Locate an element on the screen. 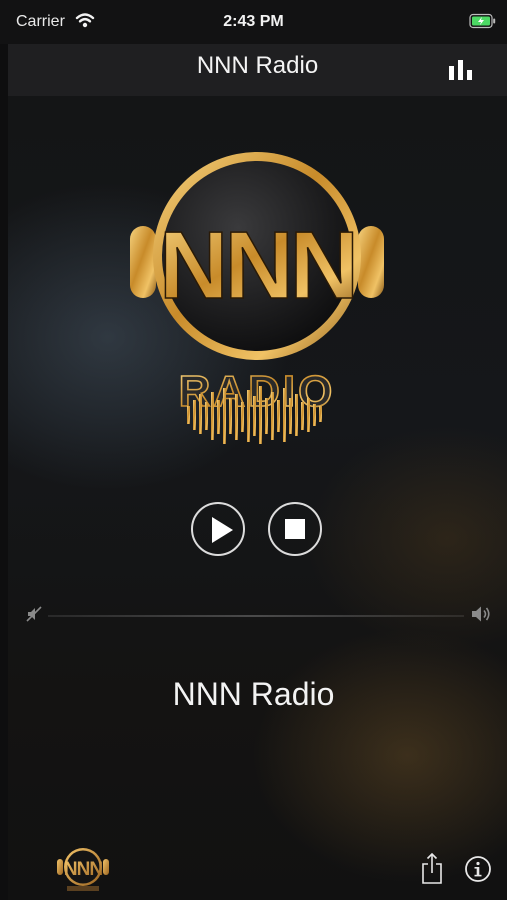 The image size is (507, 900). status-bar: Carrier 2:43 PM is located at coordinates (253, 22).